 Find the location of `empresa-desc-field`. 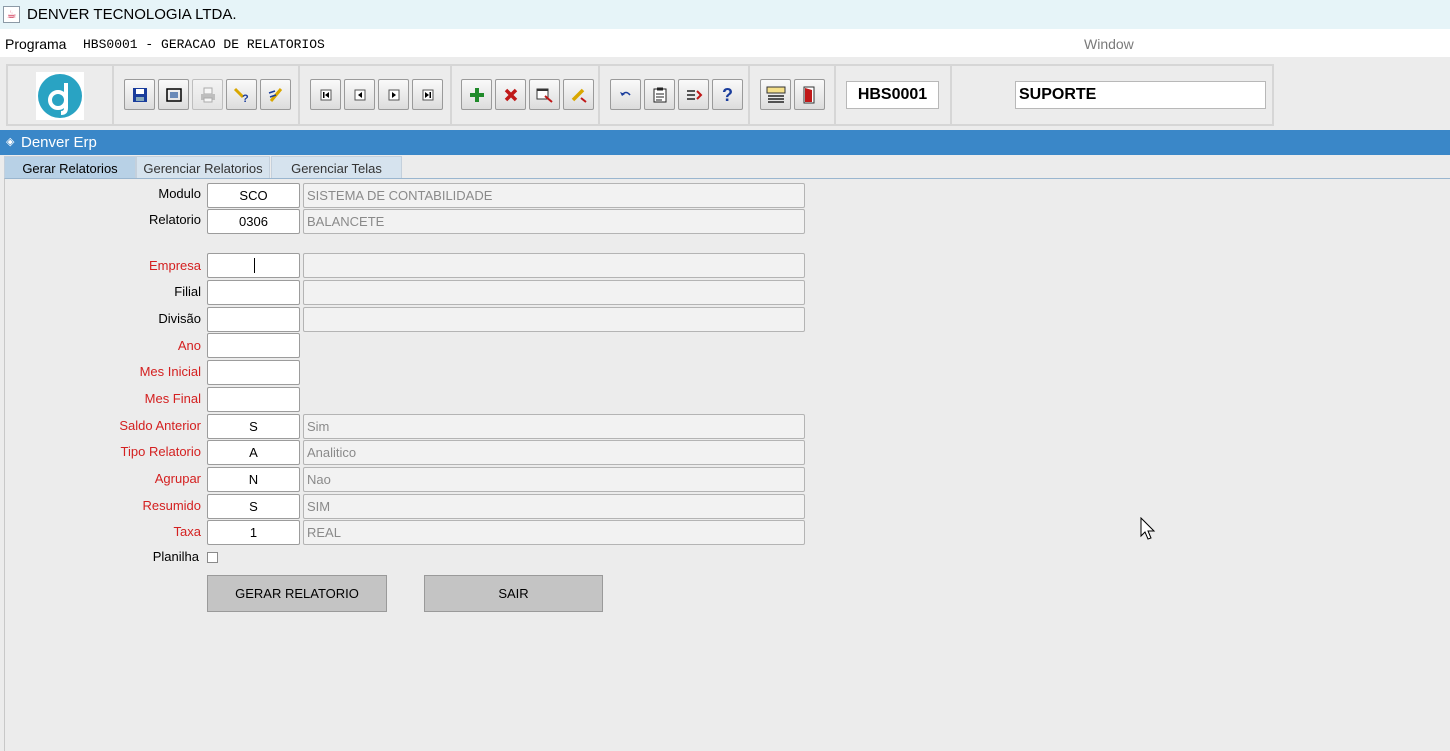

empresa-desc-field is located at coordinates (554, 265).